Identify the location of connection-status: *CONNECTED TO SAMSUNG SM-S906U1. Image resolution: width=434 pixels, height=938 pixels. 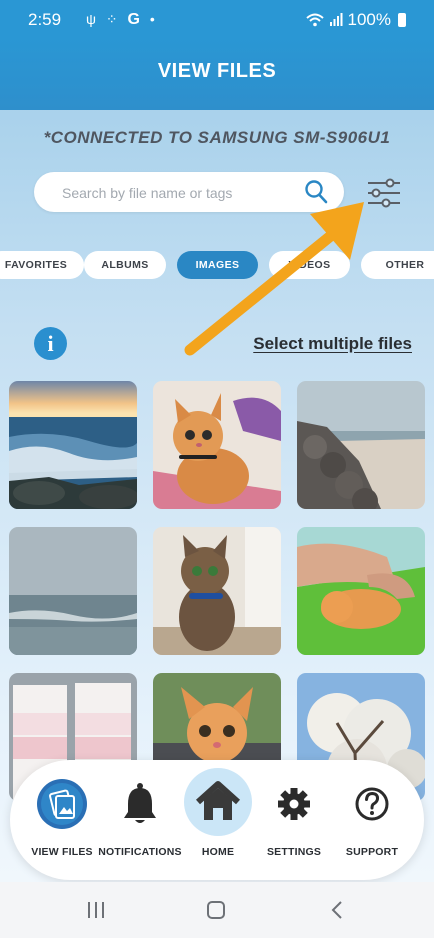
(217, 137).